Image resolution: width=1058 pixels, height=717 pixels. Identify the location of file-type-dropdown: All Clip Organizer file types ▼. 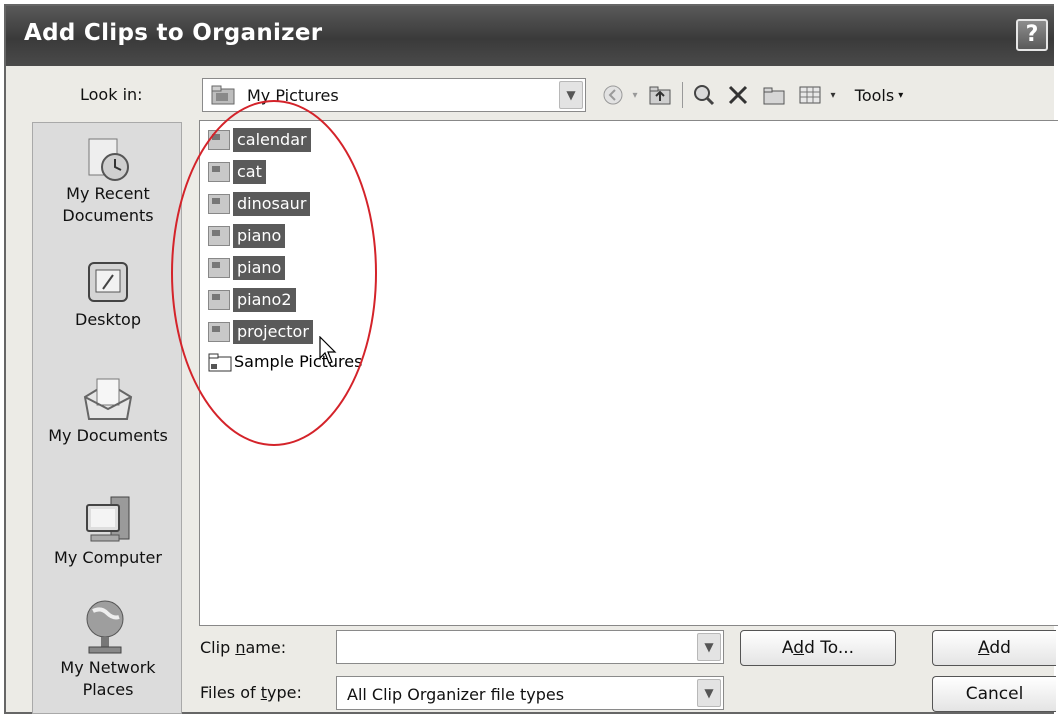
(530, 693).